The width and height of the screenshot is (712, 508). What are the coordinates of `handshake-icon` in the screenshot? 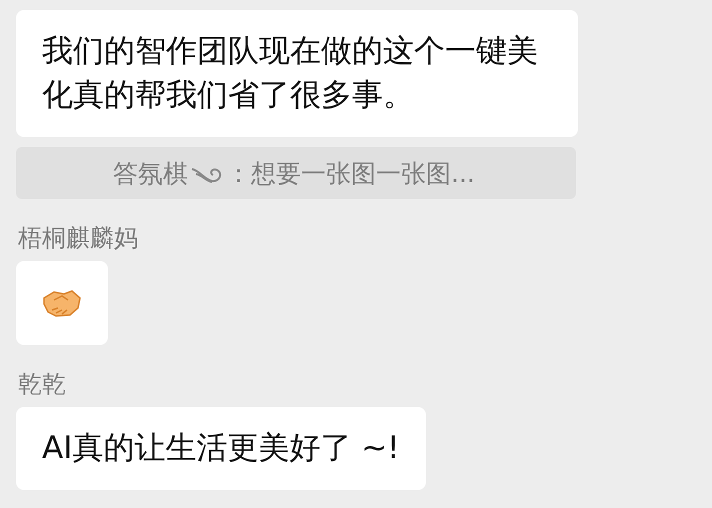 It's located at (62, 303).